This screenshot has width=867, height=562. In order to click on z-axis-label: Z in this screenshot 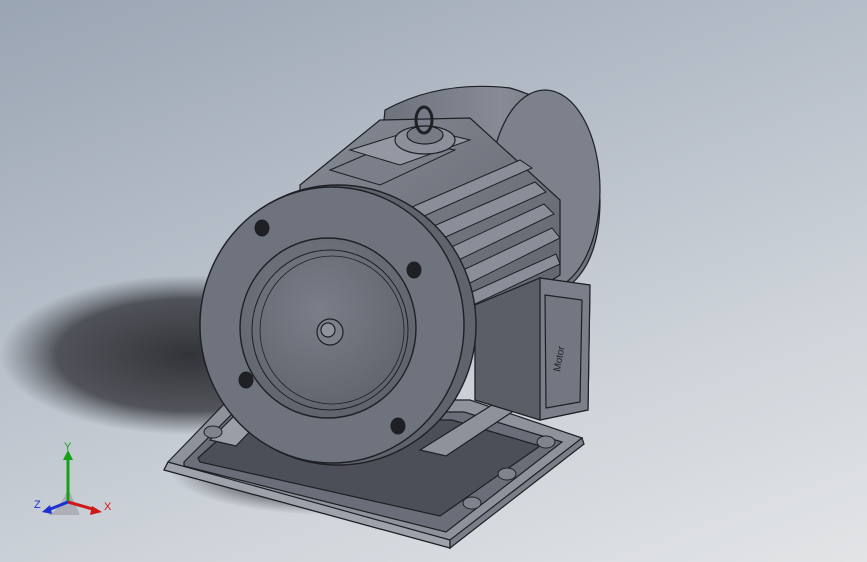, I will do `click(37, 505)`.